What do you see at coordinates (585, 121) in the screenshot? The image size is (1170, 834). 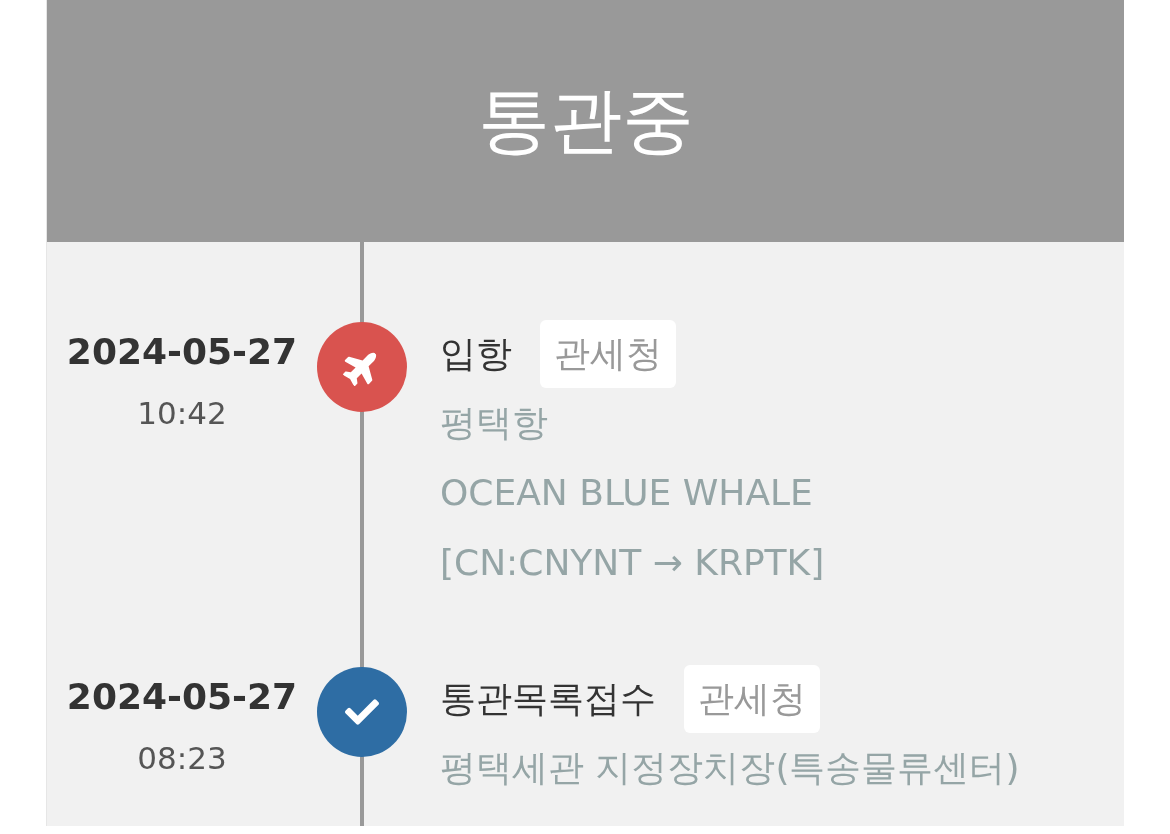 I see `status-title: 통관중` at bounding box center [585, 121].